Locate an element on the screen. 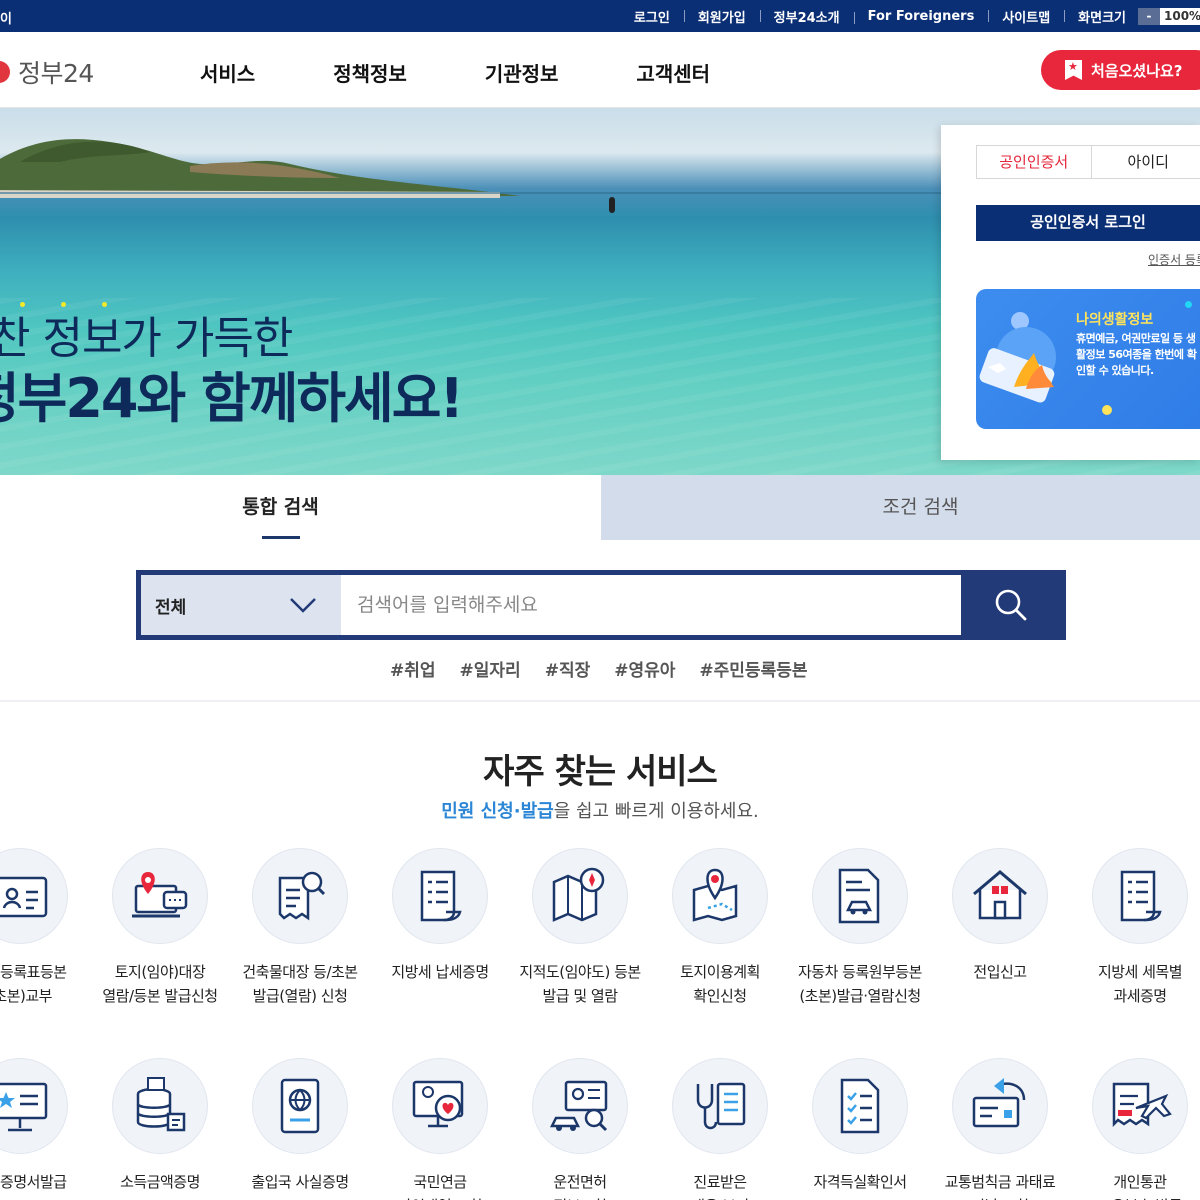 The height and width of the screenshot is (1200, 1200). service-item: 국민연금가입내역 조회 is located at coordinates (440, 1129).